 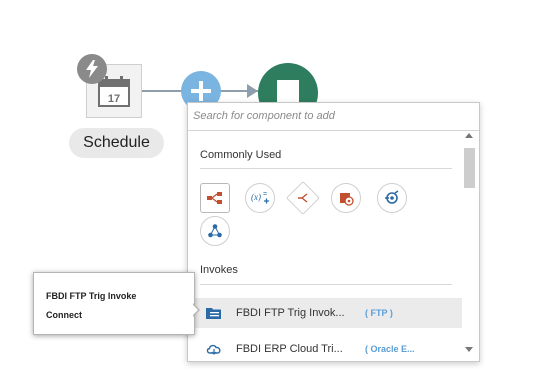 I want to click on stage-file-icon, so click(x=347, y=199).